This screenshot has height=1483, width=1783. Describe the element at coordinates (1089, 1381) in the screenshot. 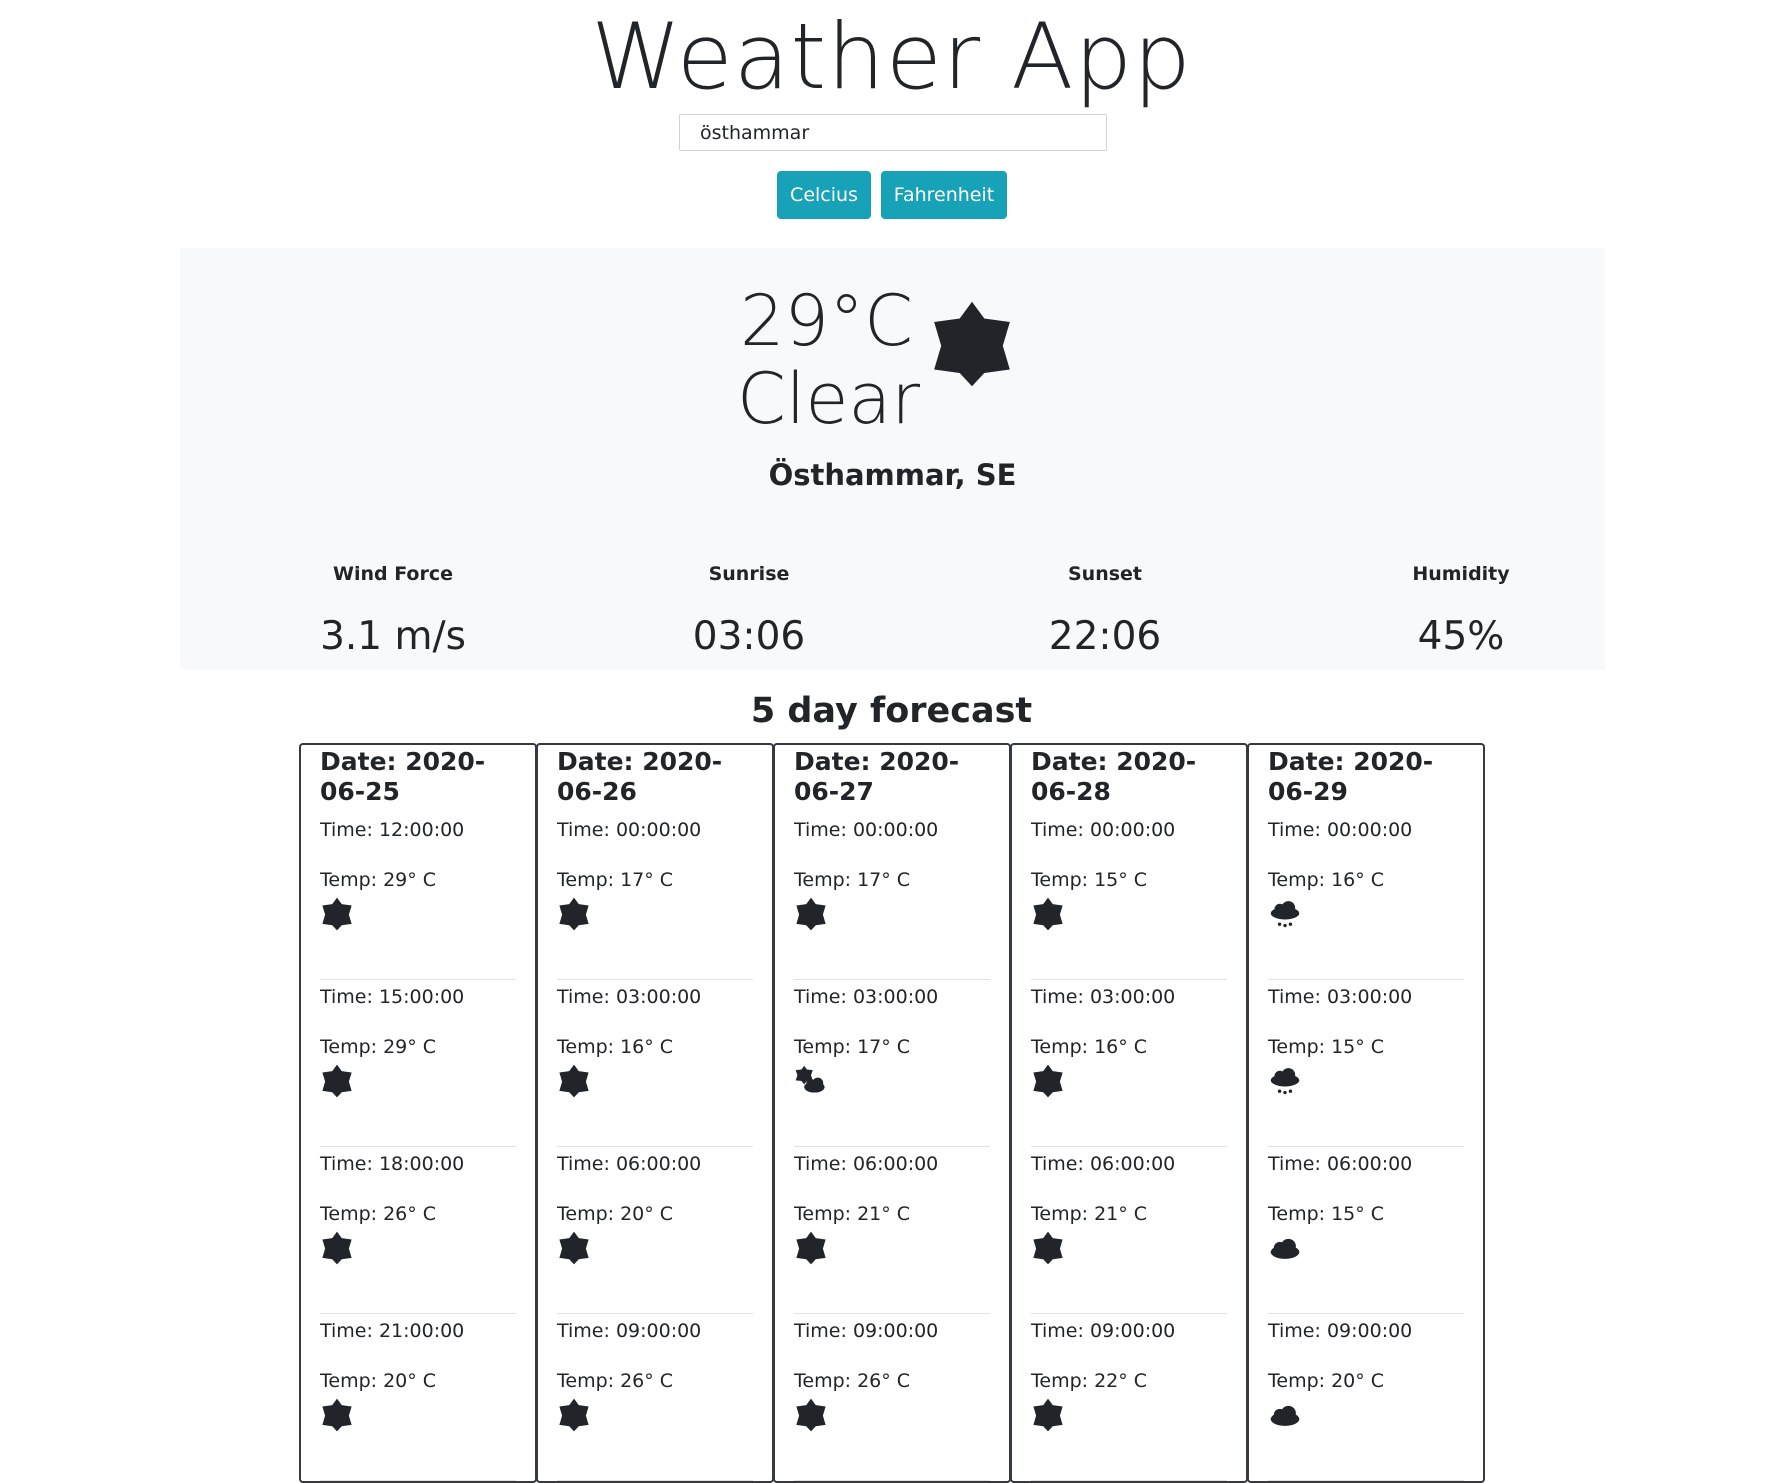

I see `forecast-temp: Temp: 22° C` at that location.